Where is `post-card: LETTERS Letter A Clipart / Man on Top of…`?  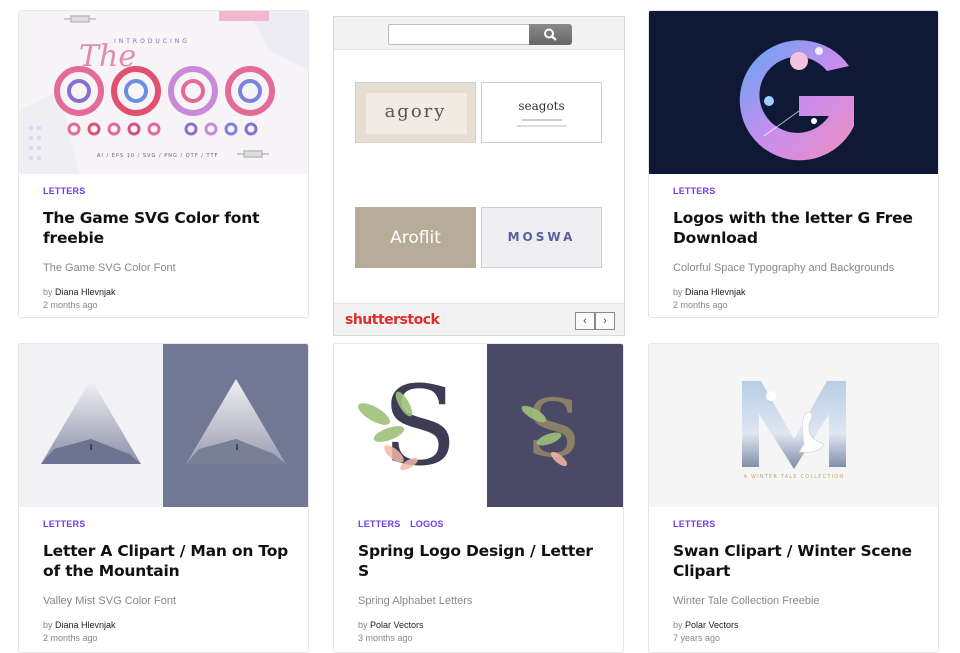
post-card: LETTERS Letter A Clipart / Man on Top of… is located at coordinates (163, 498).